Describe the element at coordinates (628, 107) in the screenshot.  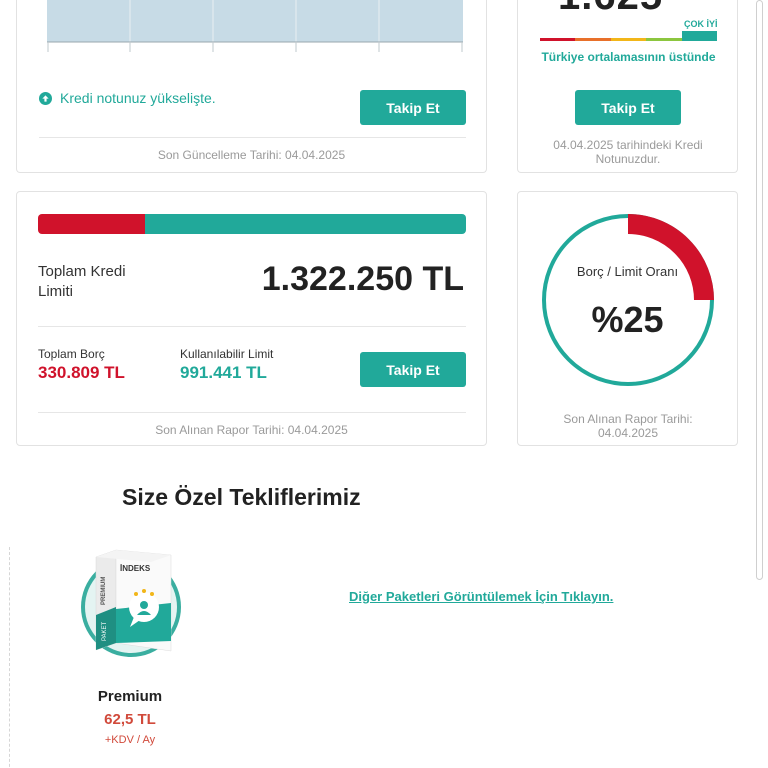
I see `follow-credit-score-button: Takip Et` at that location.